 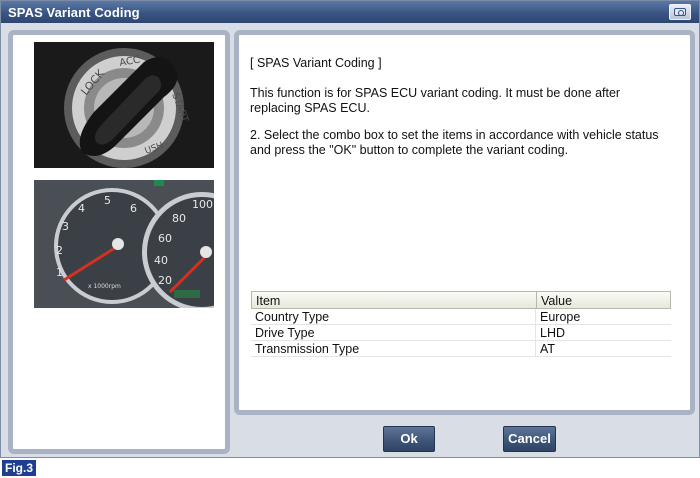 What do you see at coordinates (393, 316) in the screenshot?
I see `row-item-label: Country Type` at bounding box center [393, 316].